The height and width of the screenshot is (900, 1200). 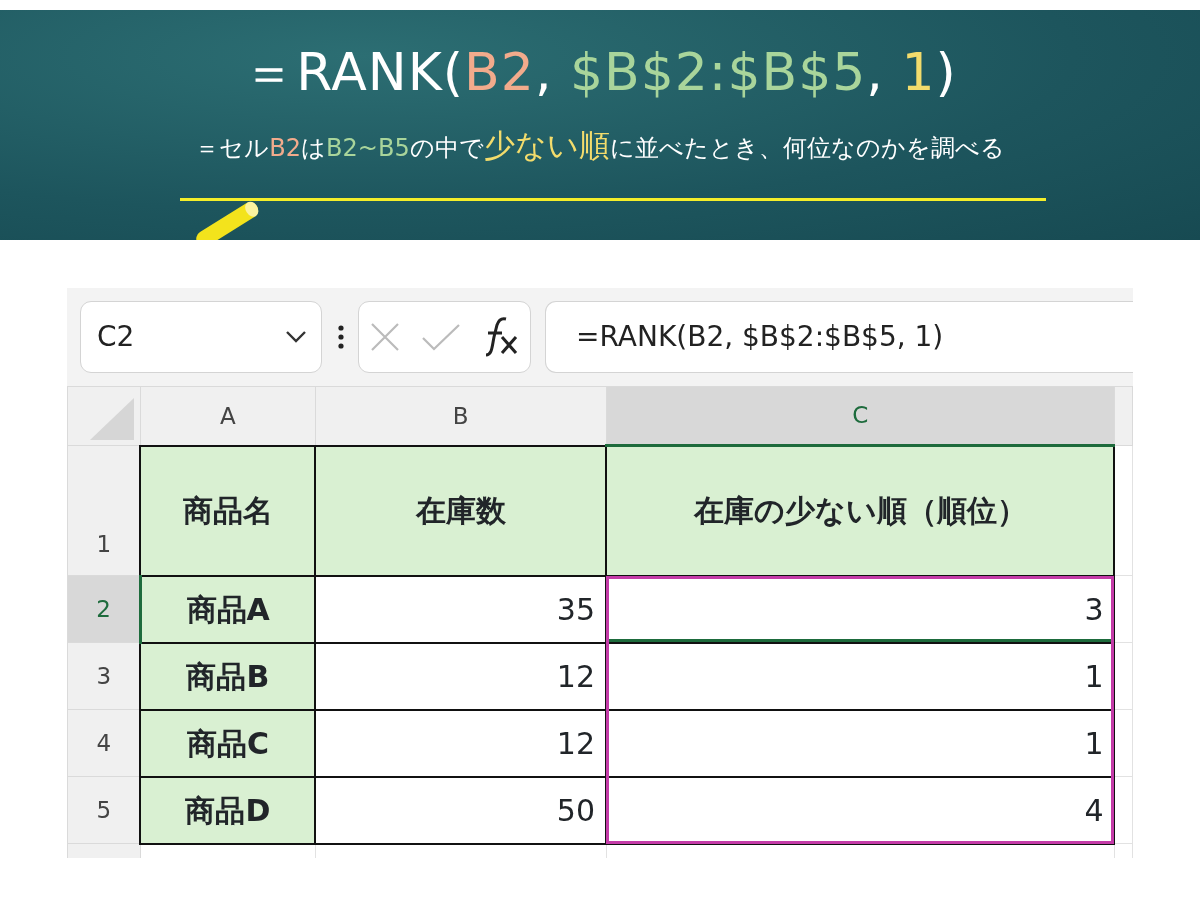 I want to click on column-header: A, so click(x=228, y=416).